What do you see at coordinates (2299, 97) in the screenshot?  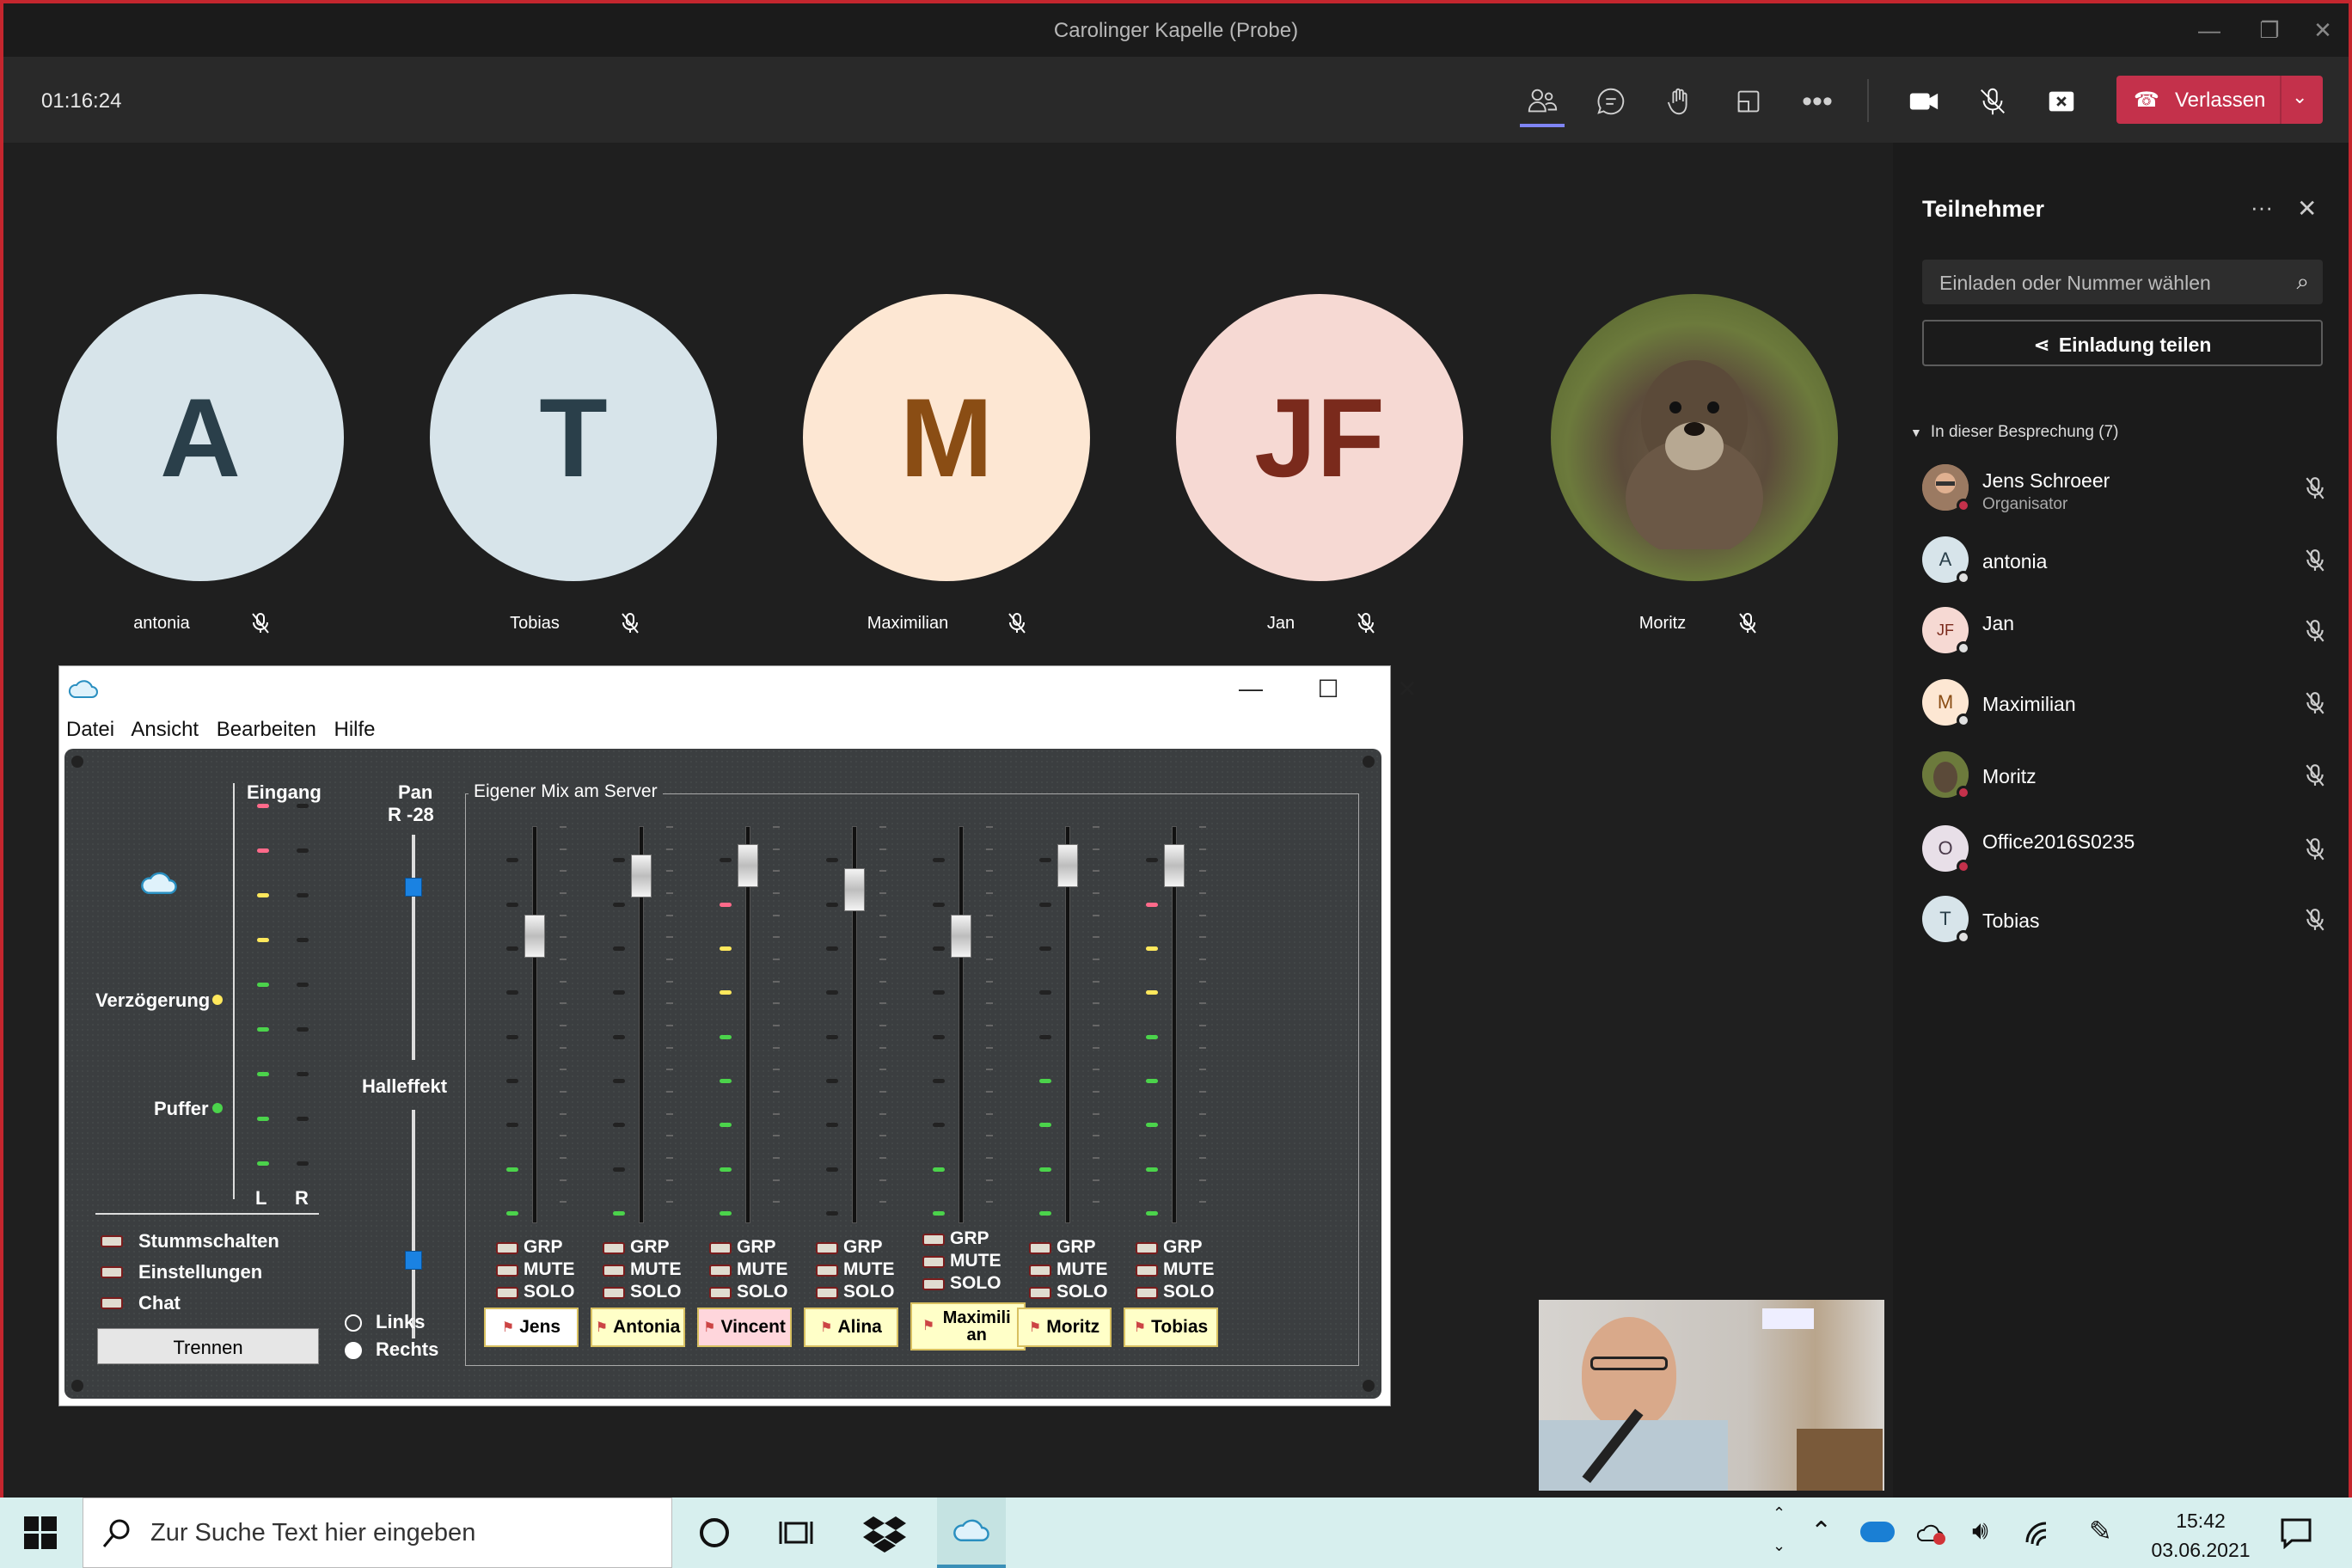 I see `chevron-down-icon: ⌄` at bounding box center [2299, 97].